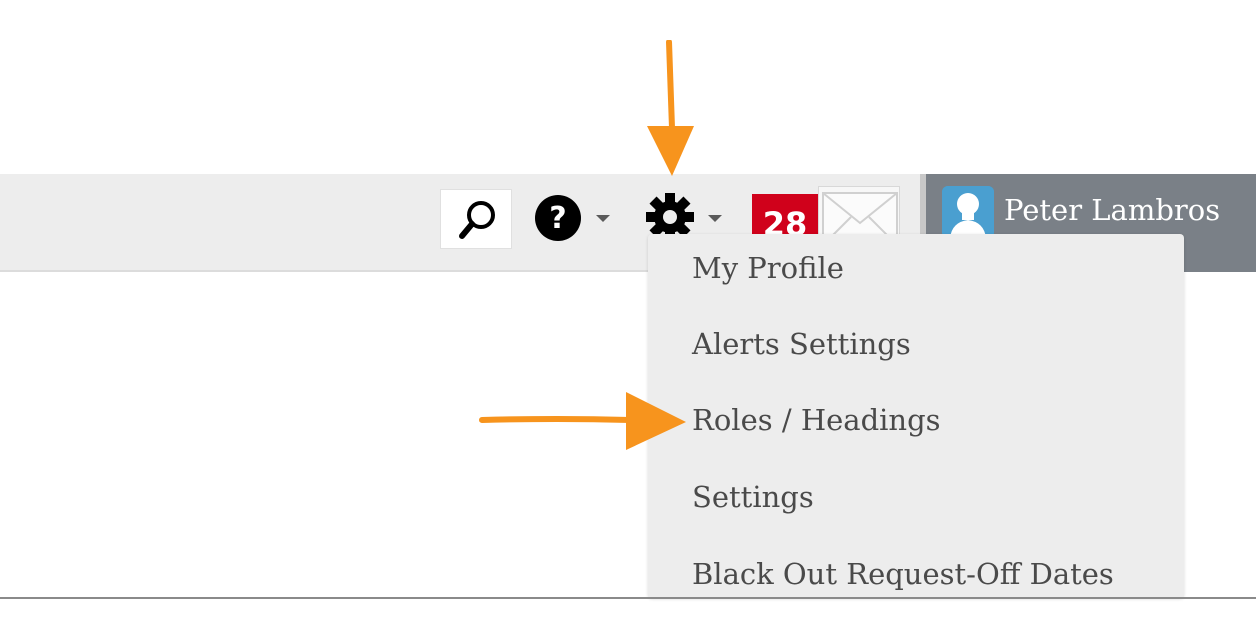 Image resolution: width=1256 pixels, height=642 pixels. I want to click on help-icon: ?, so click(572, 218).